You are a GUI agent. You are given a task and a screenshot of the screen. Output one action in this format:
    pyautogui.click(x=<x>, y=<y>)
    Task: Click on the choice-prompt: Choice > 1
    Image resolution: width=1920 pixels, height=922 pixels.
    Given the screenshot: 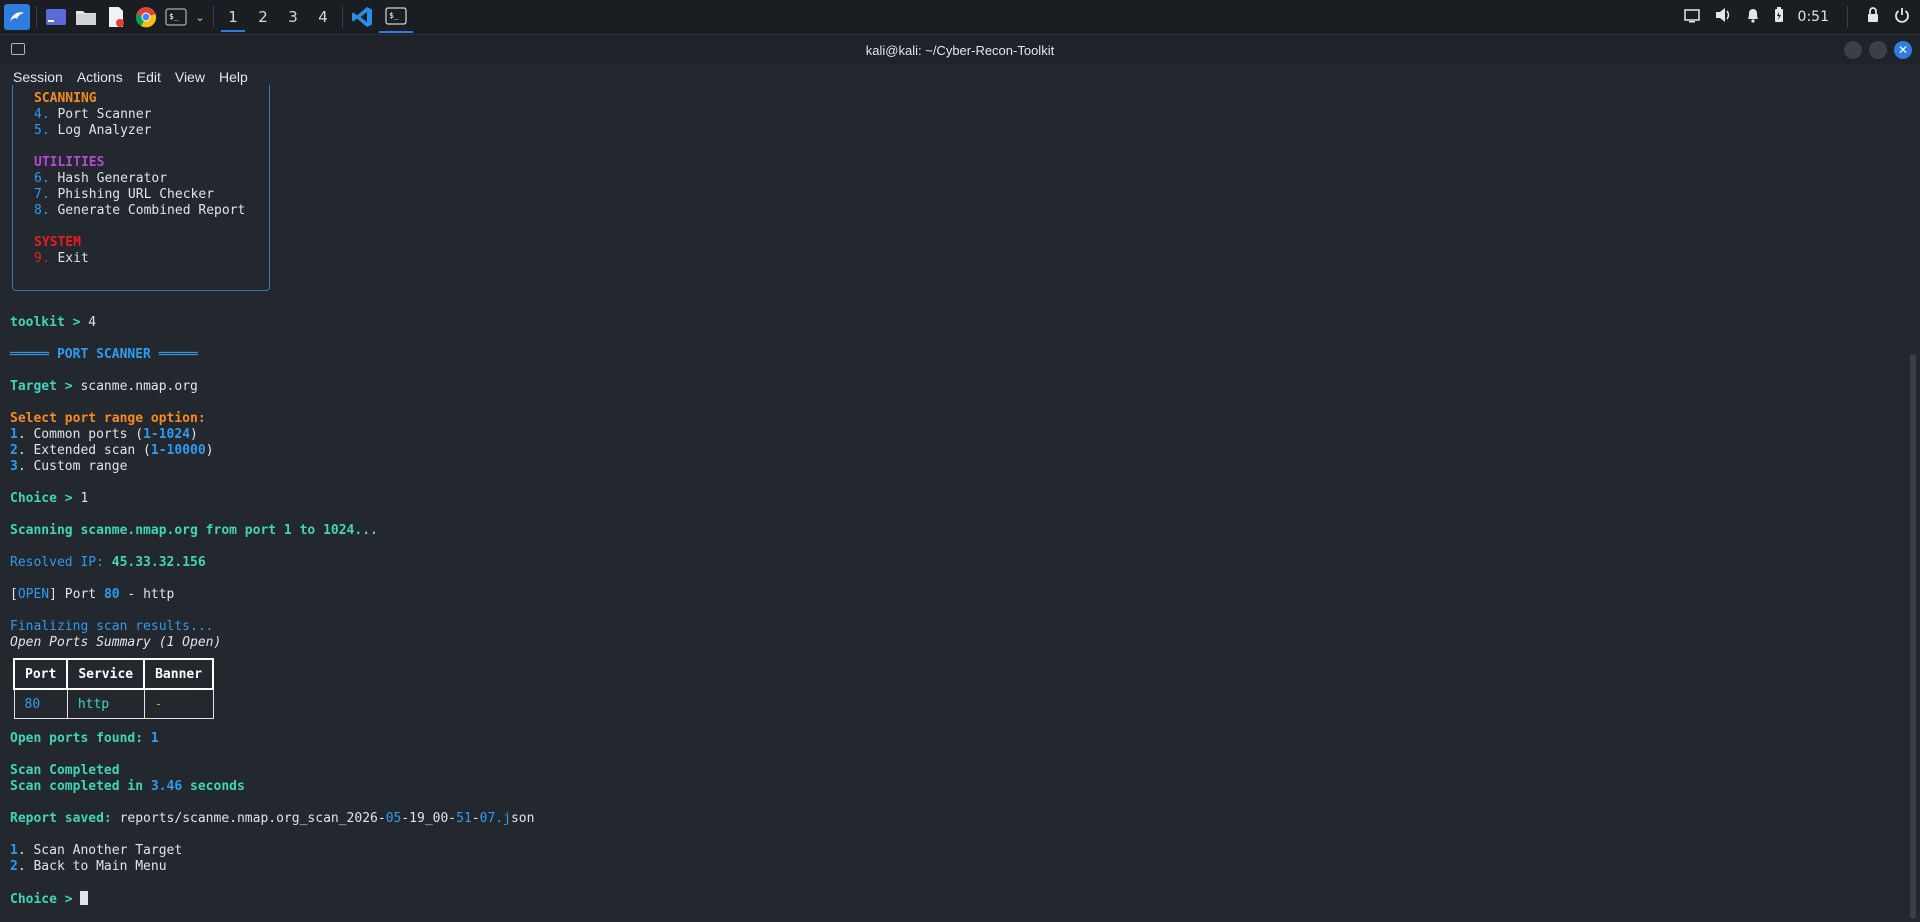 What is the action you would take?
    pyautogui.click(x=49, y=498)
    